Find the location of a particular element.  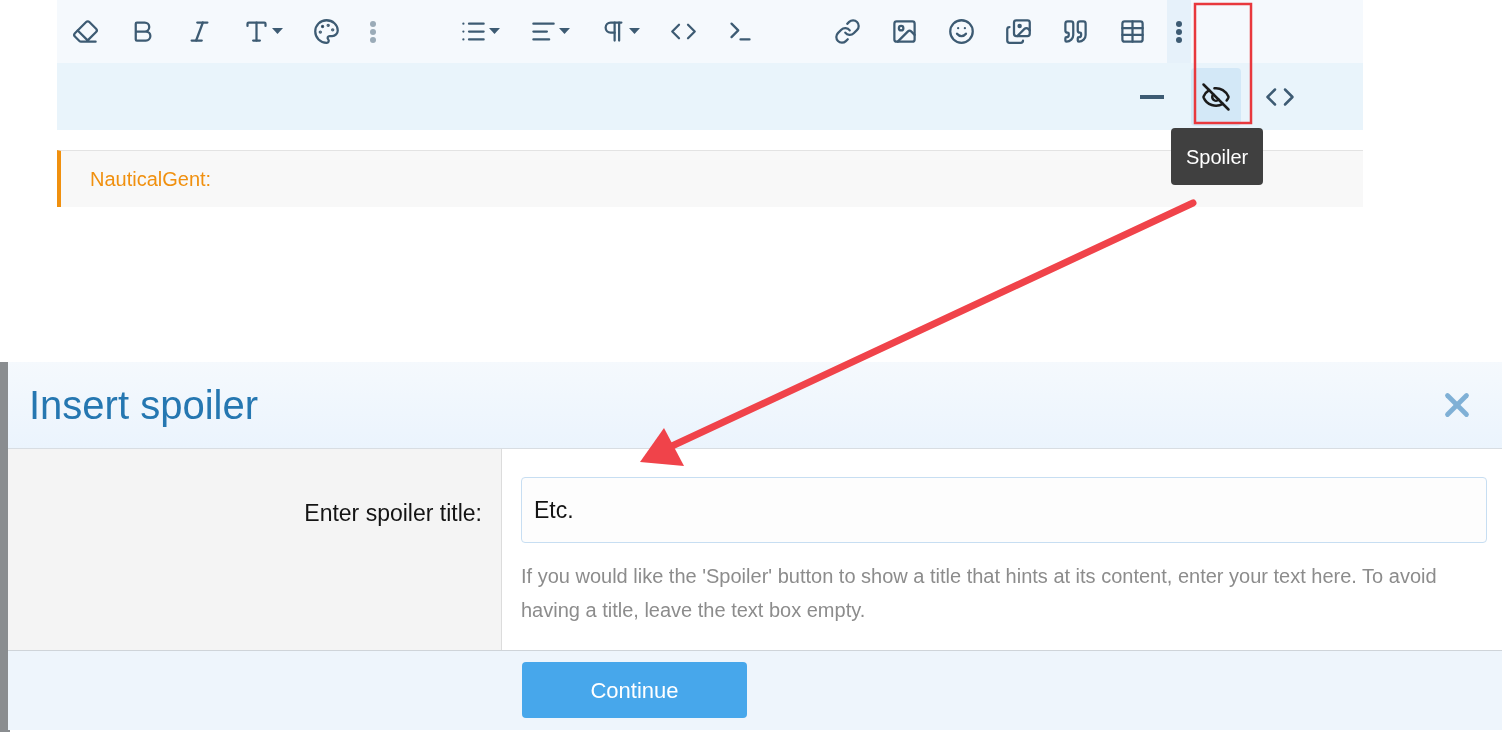

field-hint: If you would like the 'Spoiler' button to show a title that hints at its content, enter your text here. To avoid having a title, leave the text box empty. is located at coordinates (979, 593).